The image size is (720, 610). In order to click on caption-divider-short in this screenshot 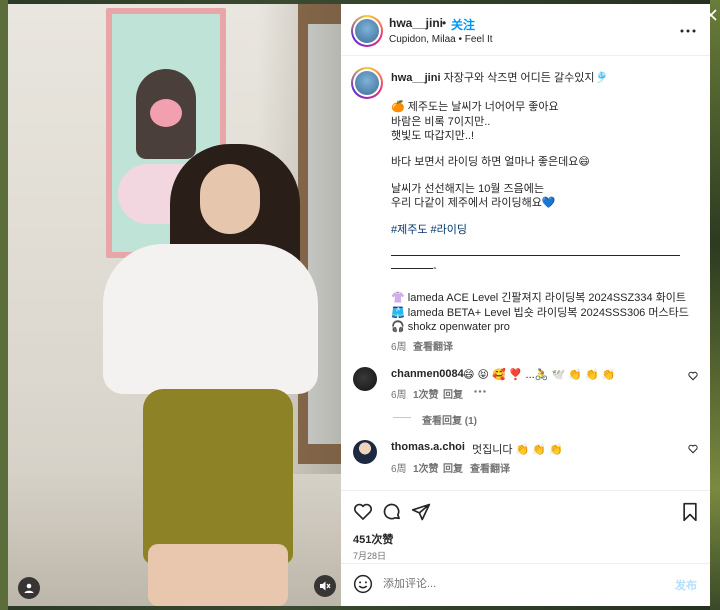, I will do `click(412, 268)`.